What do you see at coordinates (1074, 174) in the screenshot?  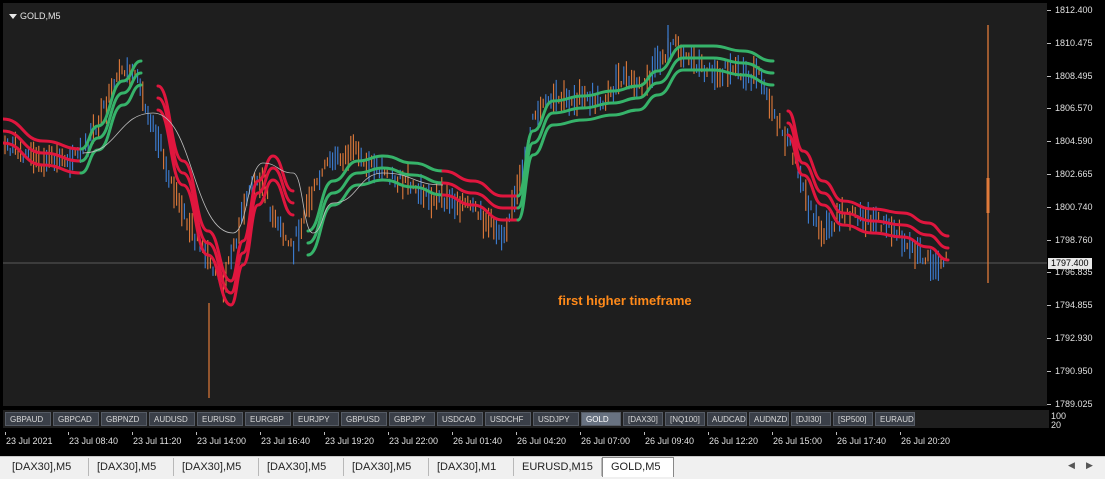 I see `price-axis-label: 1802.665` at bounding box center [1074, 174].